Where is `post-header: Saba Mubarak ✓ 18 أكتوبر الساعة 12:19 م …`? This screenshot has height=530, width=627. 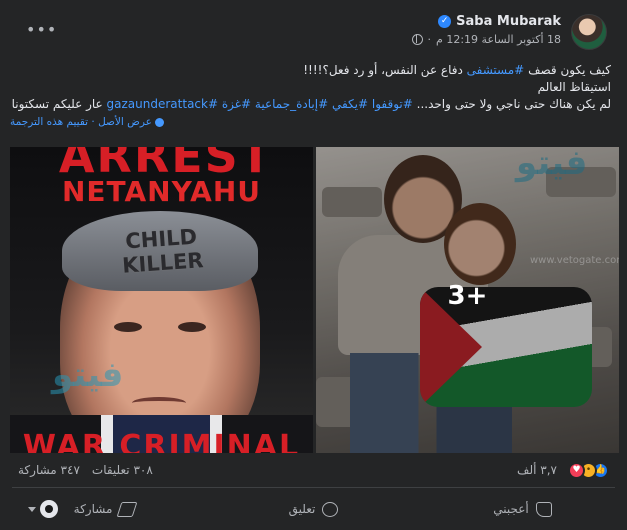 post-header: Saba Mubarak ✓ 18 أكتوبر الساعة 12:19 م … is located at coordinates (313, 29).